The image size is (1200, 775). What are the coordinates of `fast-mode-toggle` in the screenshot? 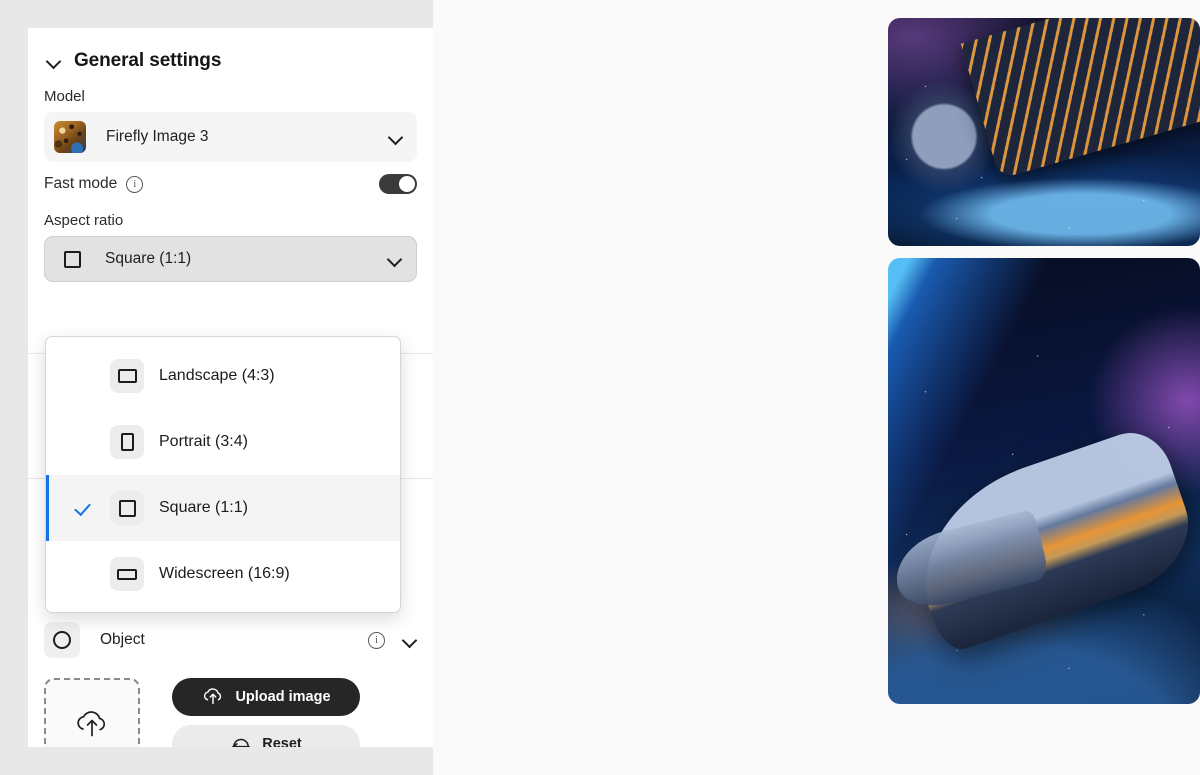 It's located at (398, 184).